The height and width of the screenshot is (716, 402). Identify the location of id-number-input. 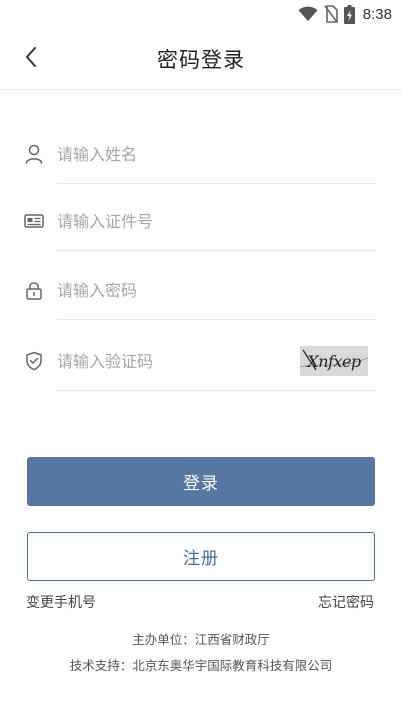
(167, 221).